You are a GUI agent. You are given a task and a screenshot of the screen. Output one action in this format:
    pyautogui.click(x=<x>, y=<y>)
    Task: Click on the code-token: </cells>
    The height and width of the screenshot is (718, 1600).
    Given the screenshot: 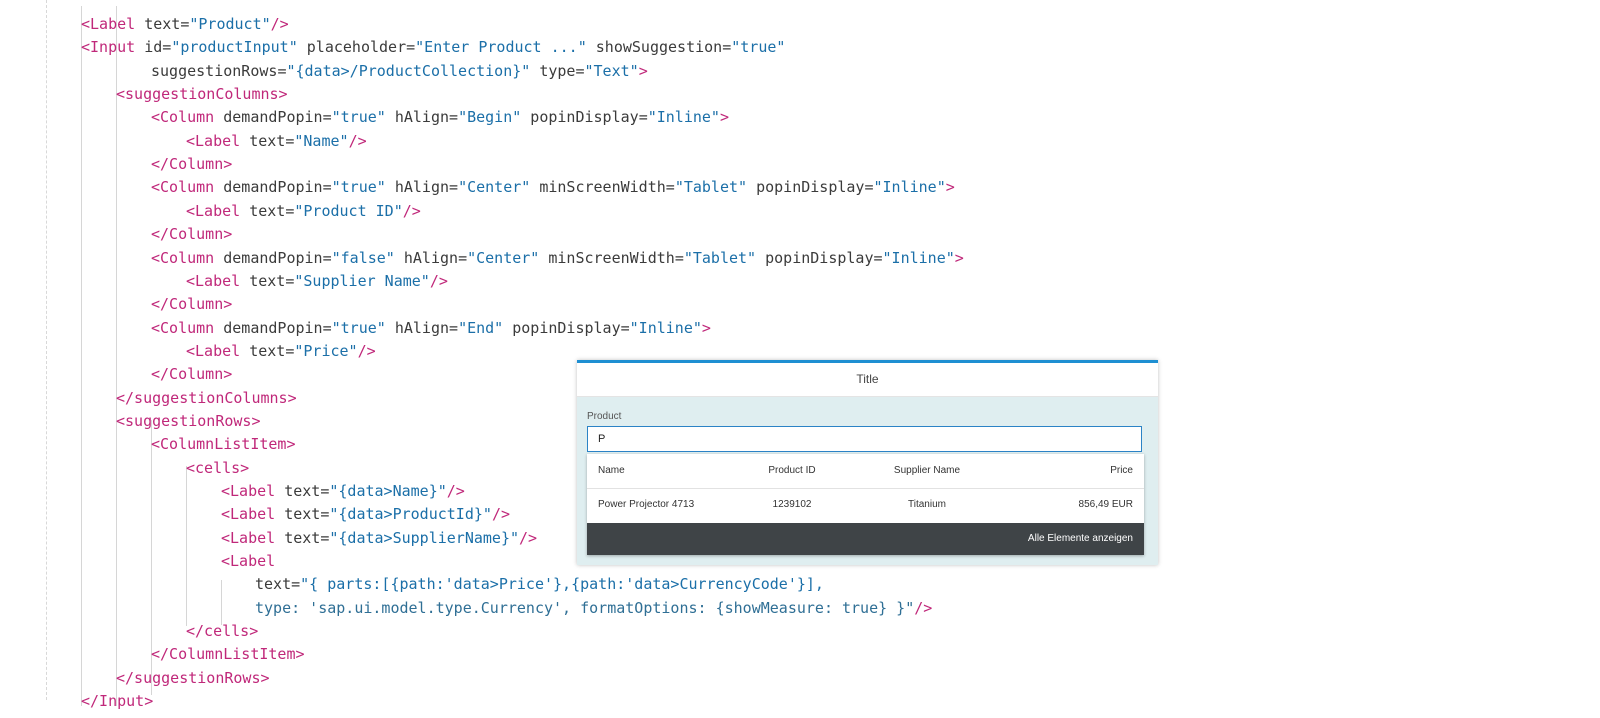 What is the action you would take?
    pyautogui.click(x=222, y=631)
    